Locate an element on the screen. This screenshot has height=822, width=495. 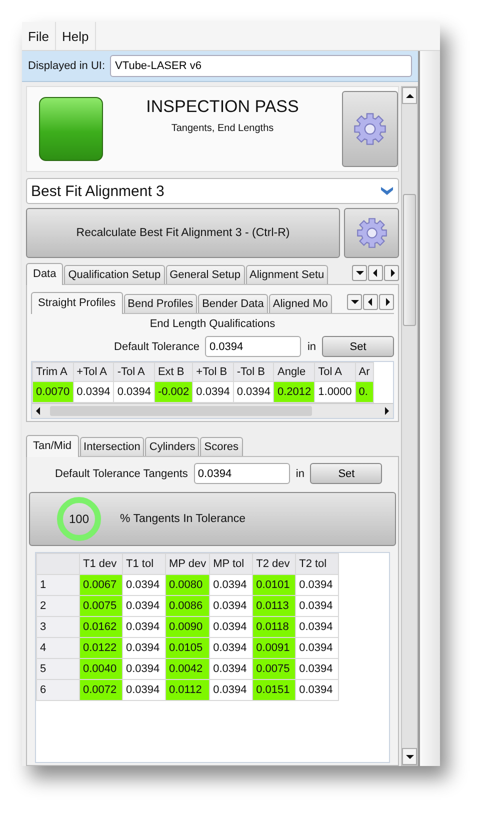
table-cell: 0.0112 is located at coordinates (188, 690).